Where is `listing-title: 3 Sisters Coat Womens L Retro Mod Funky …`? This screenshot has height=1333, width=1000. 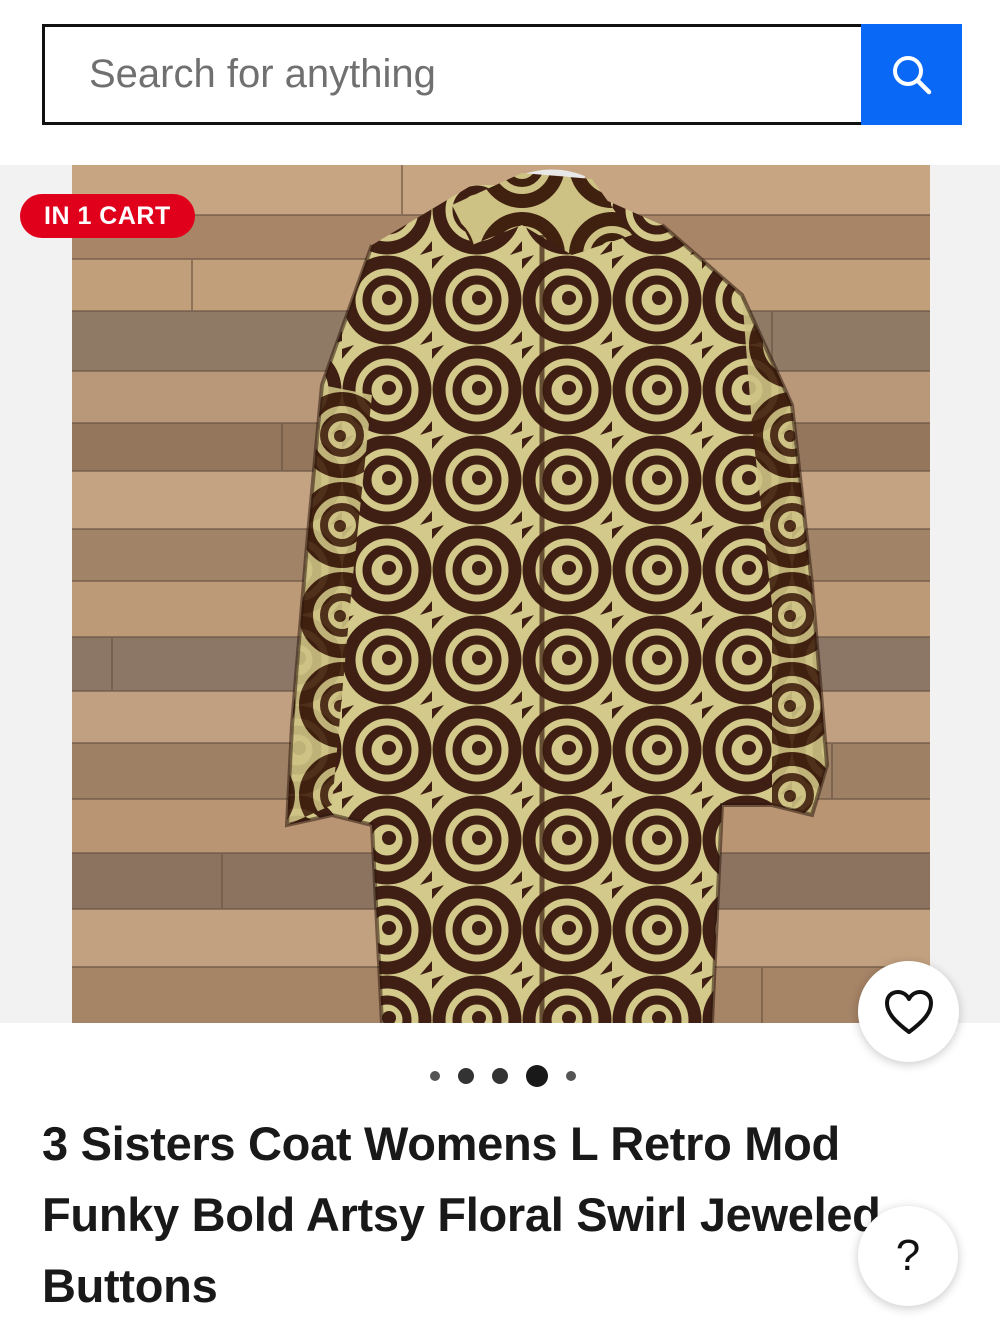
listing-title: 3 Sisters Coat Womens L Retro Mod Funky … is located at coordinates (461, 1214).